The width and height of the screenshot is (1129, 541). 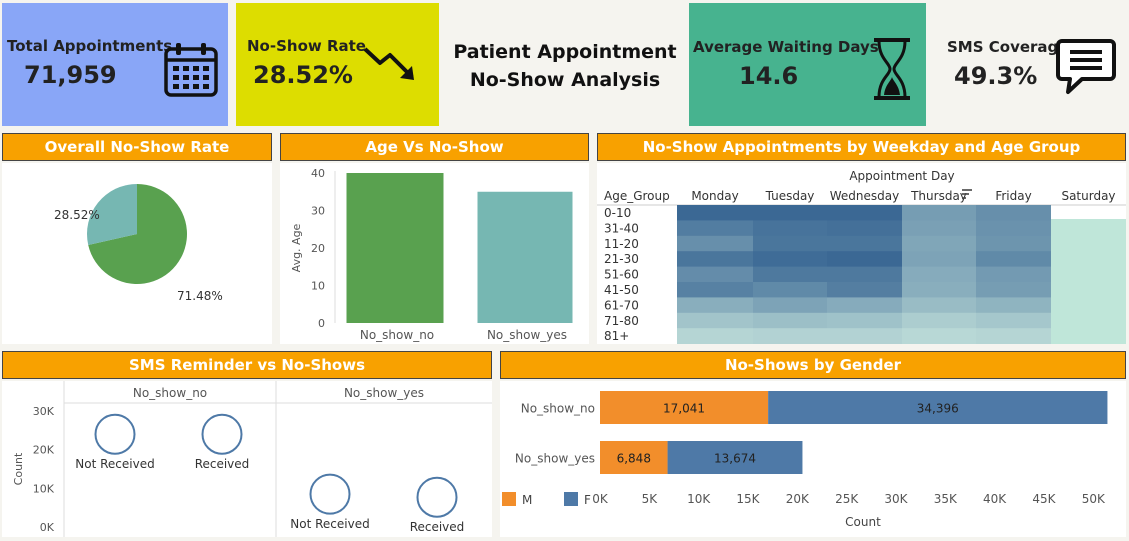 What do you see at coordinates (995, 499) in the screenshot?
I see `x-tick-label: 40K` at bounding box center [995, 499].